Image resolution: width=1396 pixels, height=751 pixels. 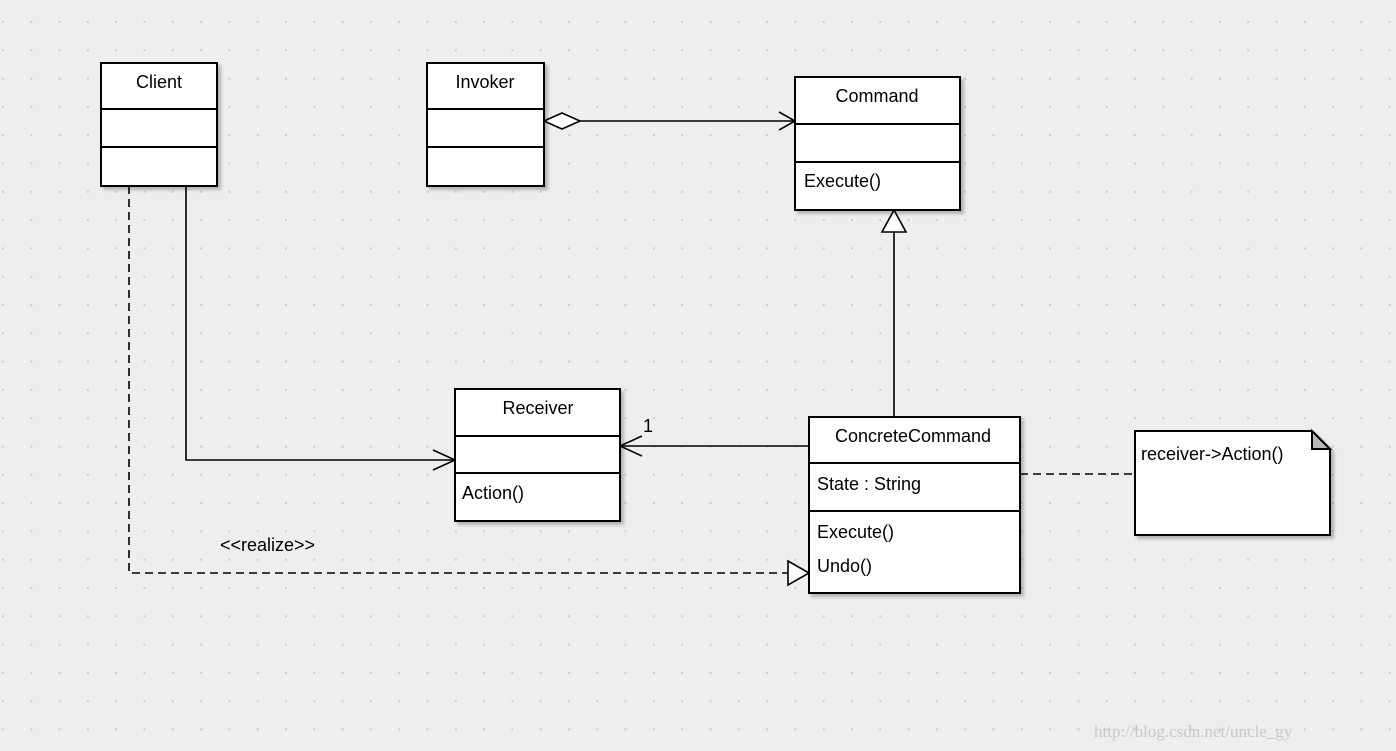 What do you see at coordinates (267, 545) in the screenshot?
I see `realize-label: <<realize>>` at bounding box center [267, 545].